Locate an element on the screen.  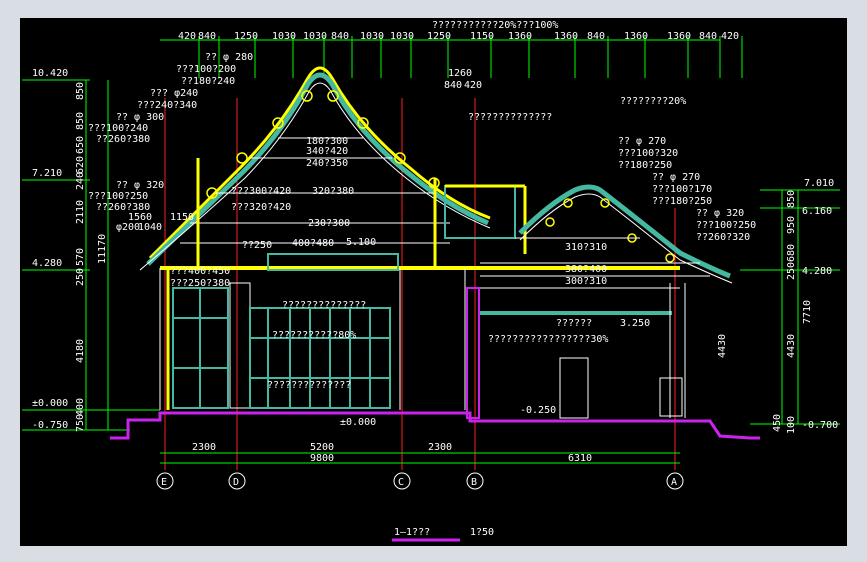
svg-text: ??? φ240 is located at coordinates (174, 93).